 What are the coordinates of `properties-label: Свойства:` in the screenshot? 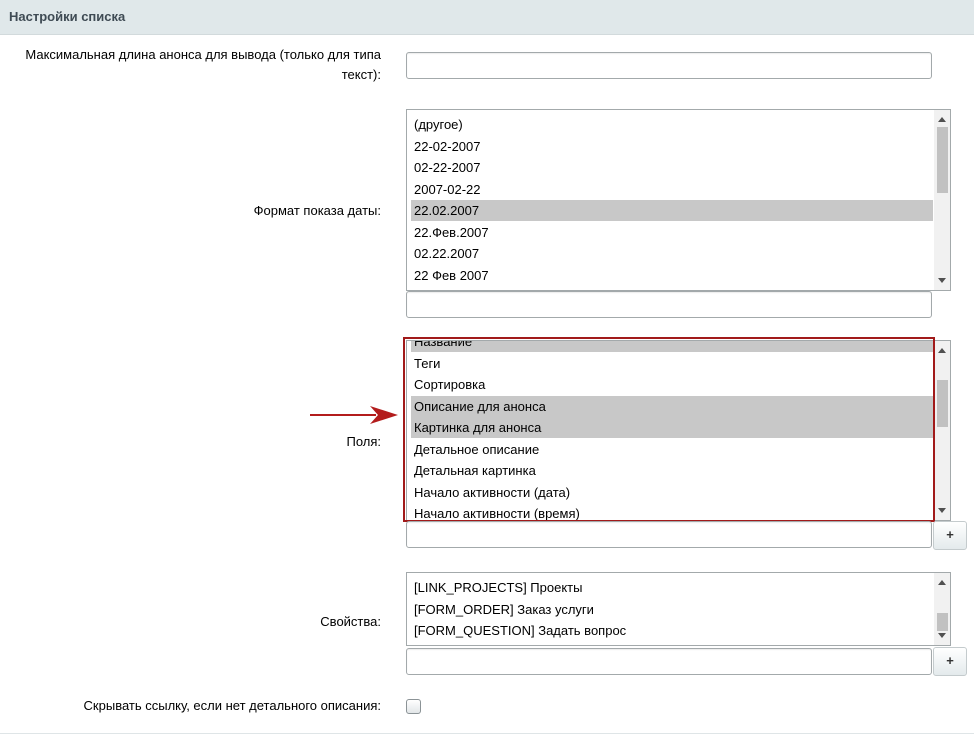 It's located at (350, 621).